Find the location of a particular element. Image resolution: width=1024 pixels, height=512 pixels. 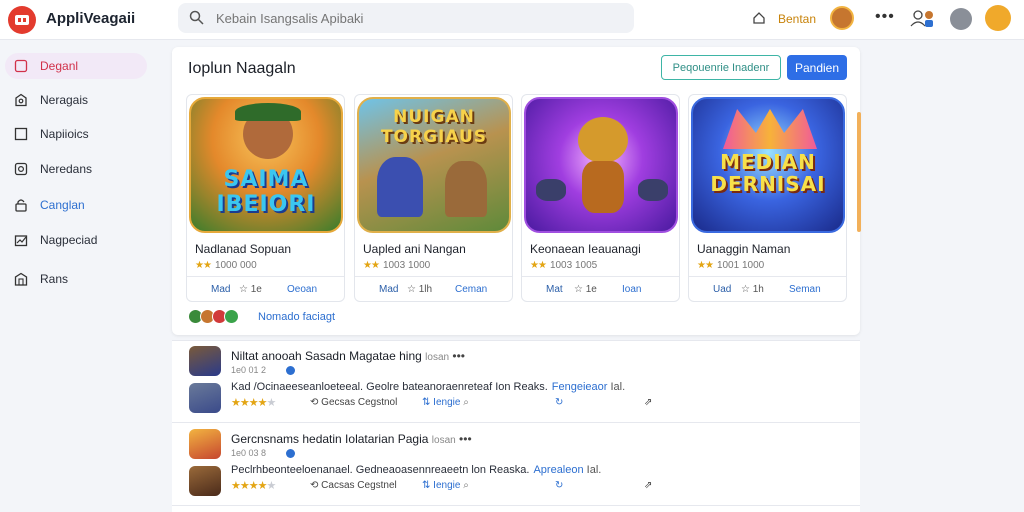

sidebar-item-napiioics: Napiioics is located at coordinates (76, 134).